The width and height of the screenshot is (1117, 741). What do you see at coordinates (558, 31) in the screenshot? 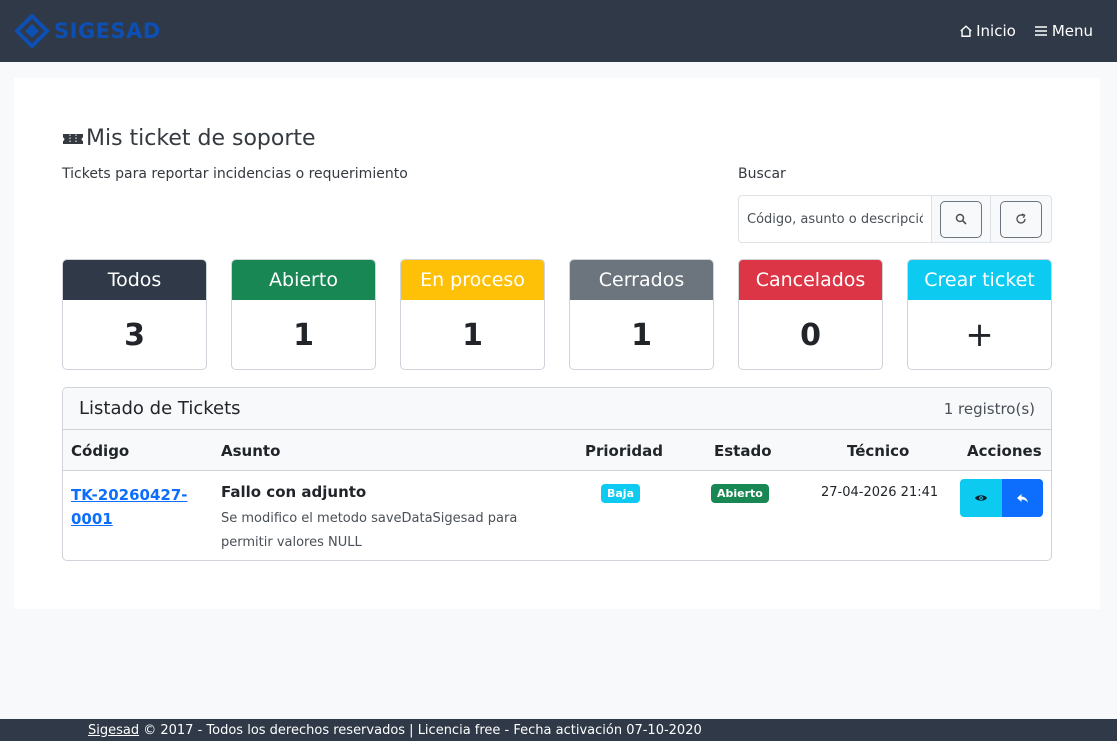
I see `navbar: SIGESAD Inicio Menu` at bounding box center [558, 31].